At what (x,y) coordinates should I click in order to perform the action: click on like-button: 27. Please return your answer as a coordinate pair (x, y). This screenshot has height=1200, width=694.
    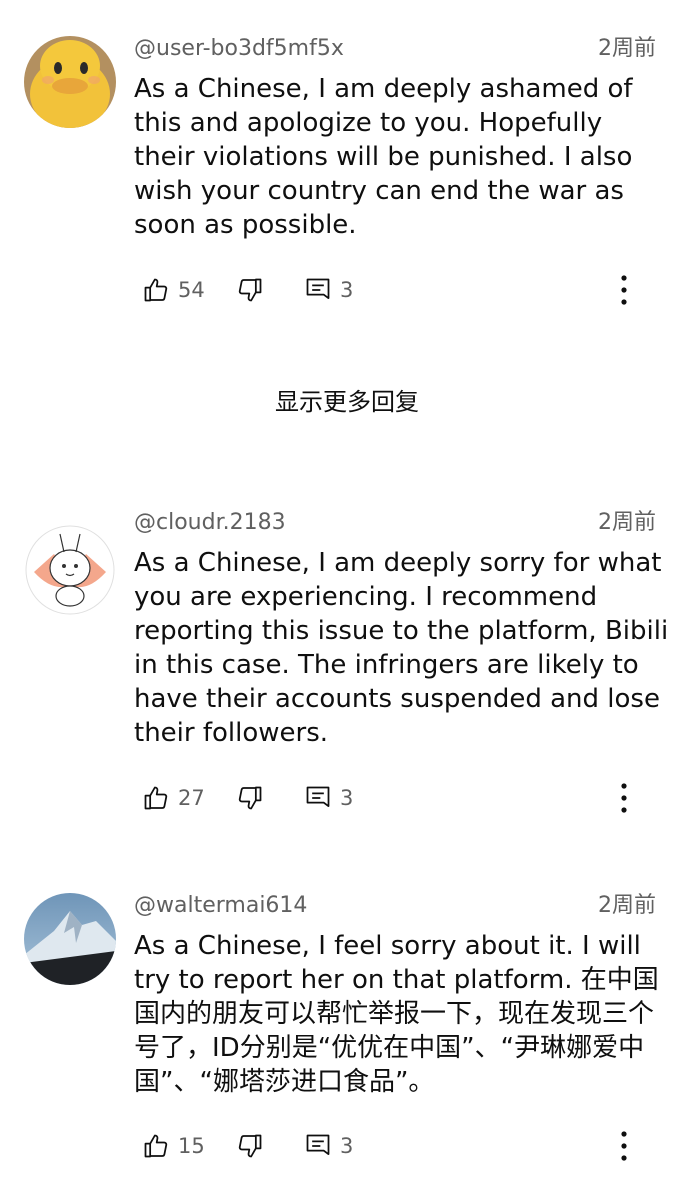
    Looking at the image, I should click on (173, 798).